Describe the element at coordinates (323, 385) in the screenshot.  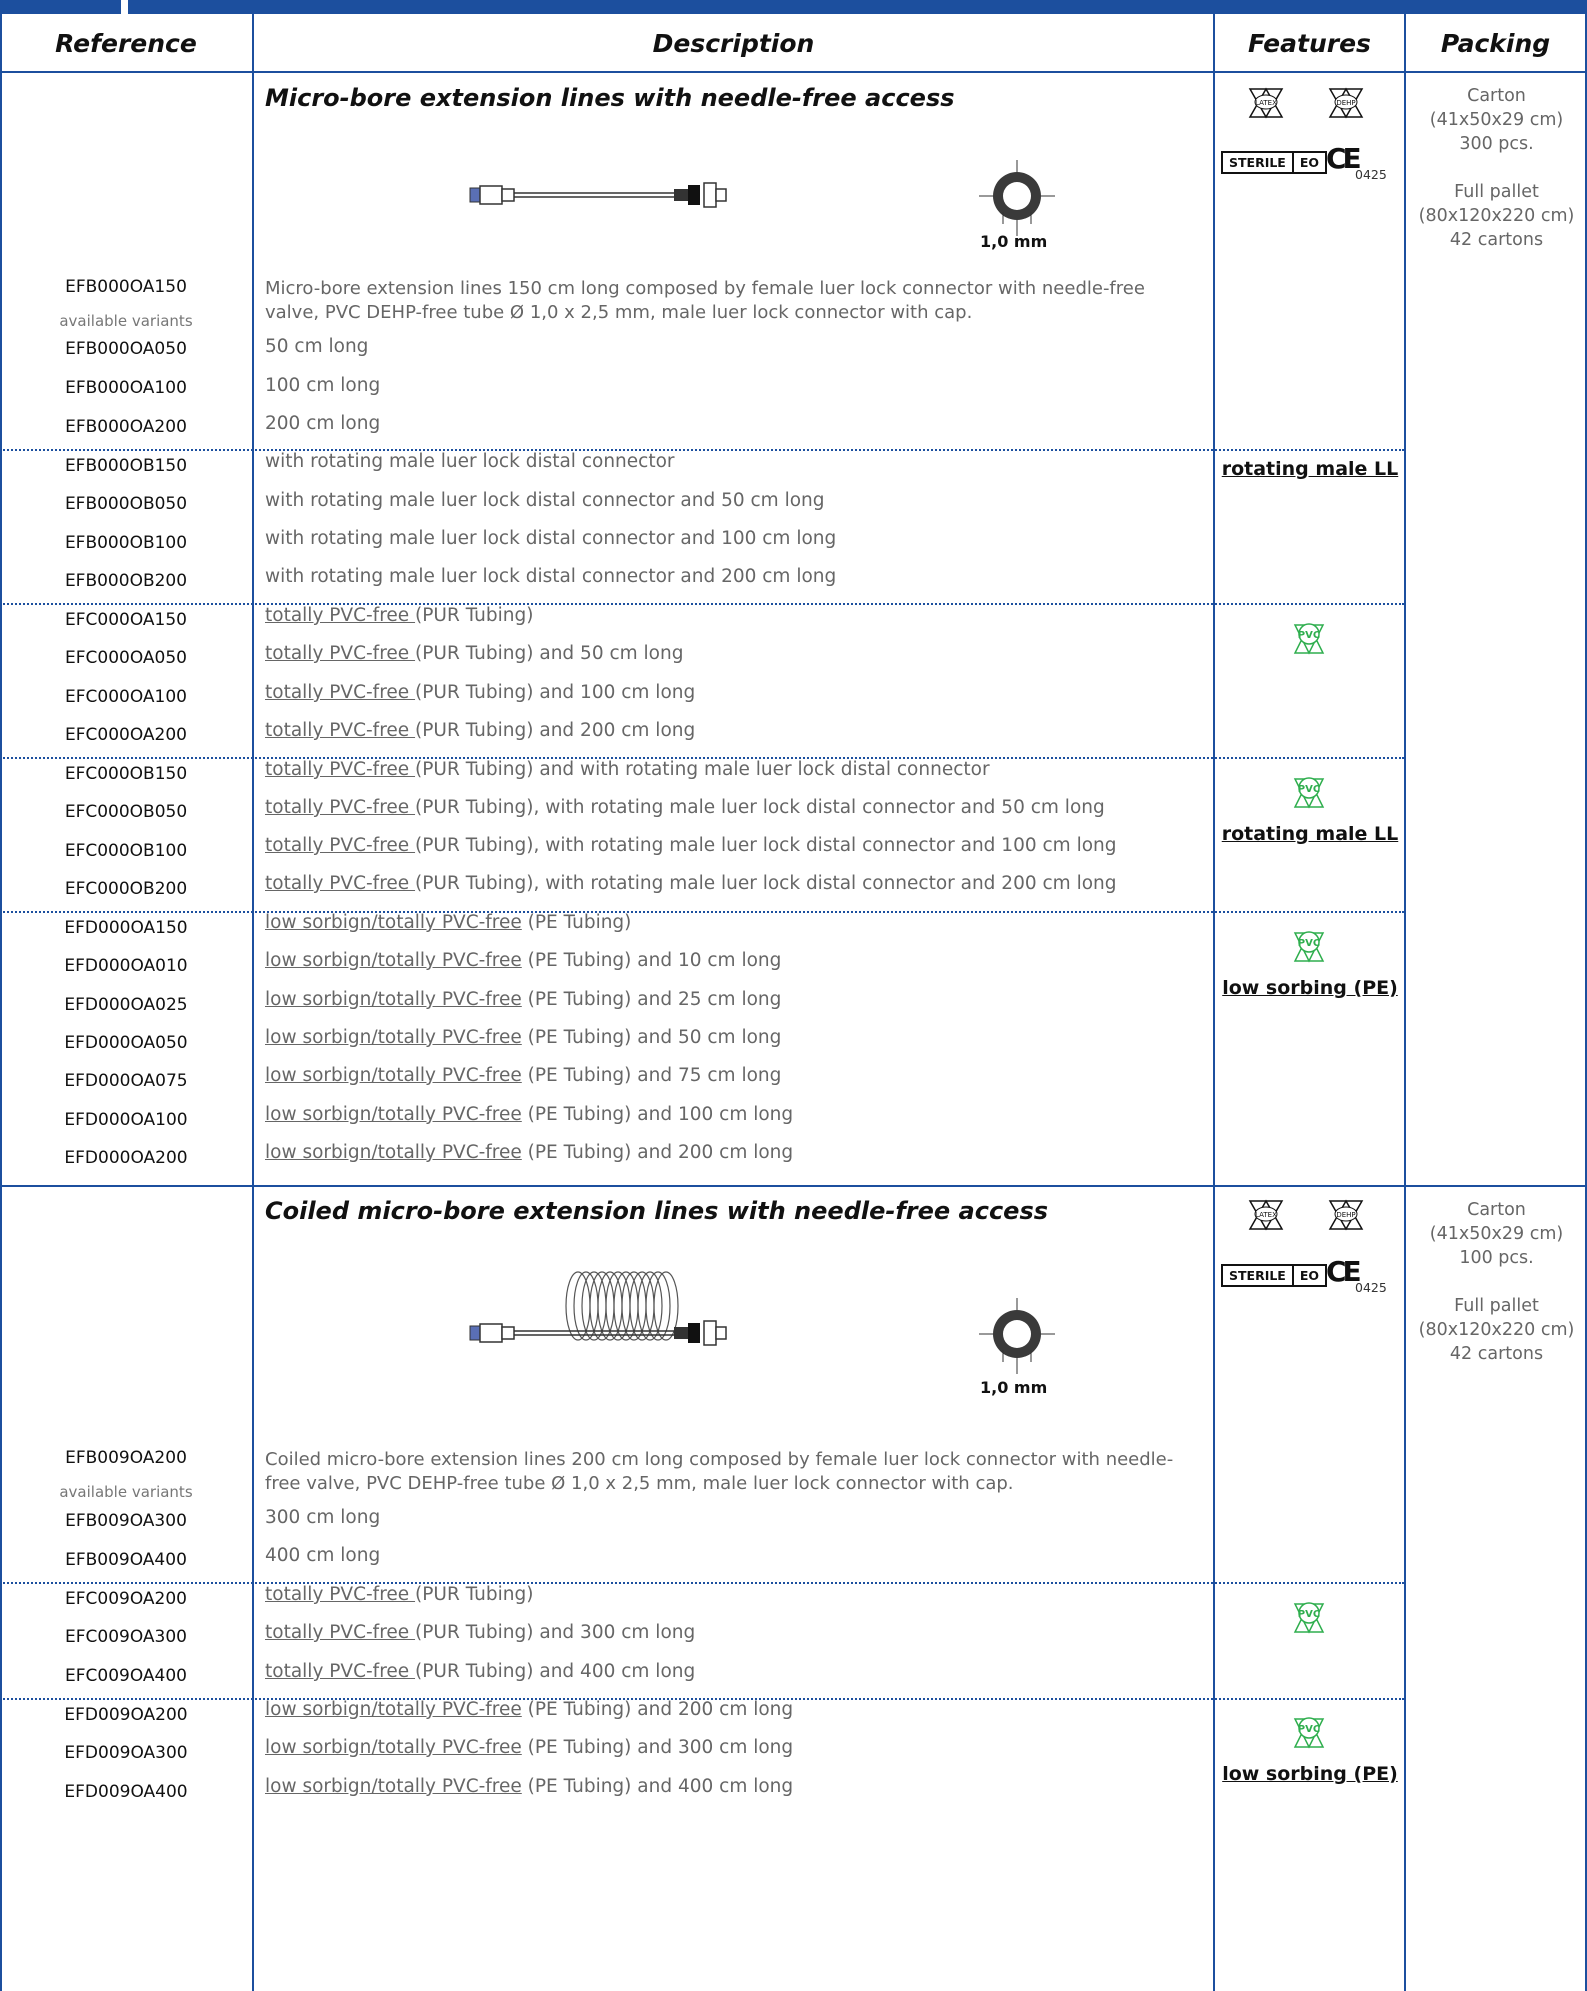
I see `variant-description: 100 cm long` at that location.